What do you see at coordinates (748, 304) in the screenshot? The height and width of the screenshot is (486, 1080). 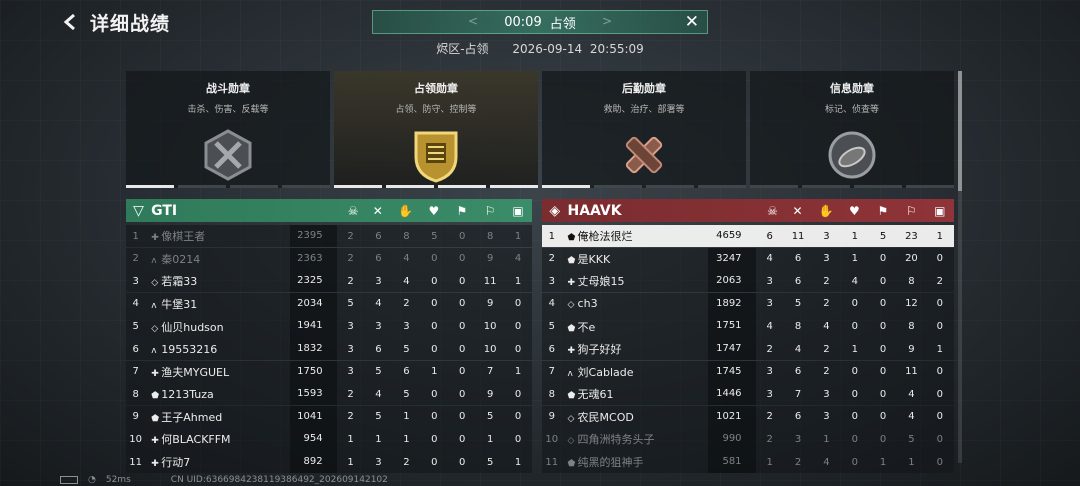 I see `player-row: 4 ◇ ch3 1892 3 5 2 0 0 12 0` at bounding box center [748, 304].